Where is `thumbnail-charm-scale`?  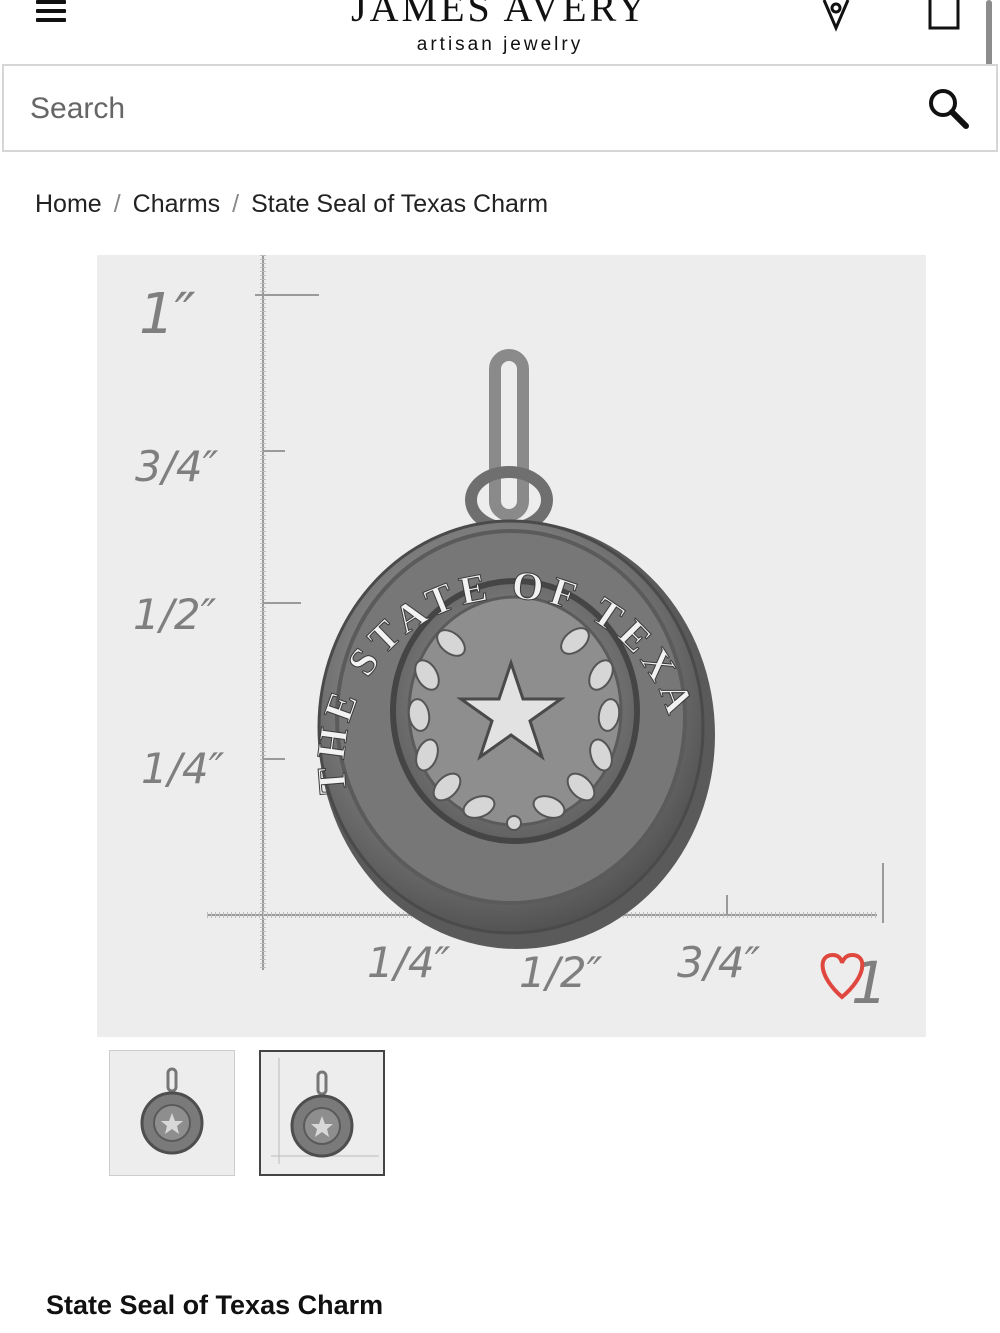
thumbnail-charm-scale is located at coordinates (322, 1113).